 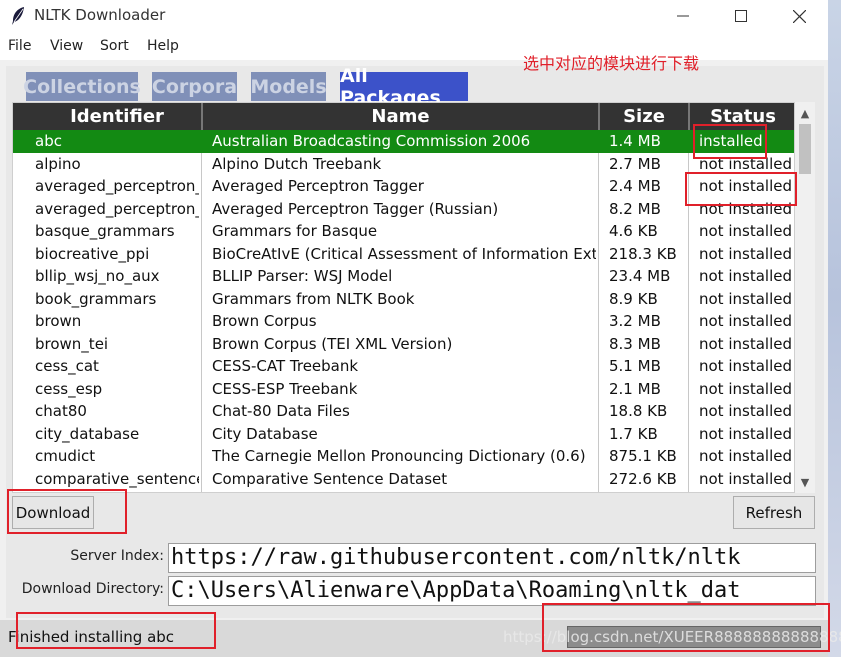 What do you see at coordinates (117, 478) in the screenshot?
I see `cell-identifier: comparative_sentences` at bounding box center [117, 478].